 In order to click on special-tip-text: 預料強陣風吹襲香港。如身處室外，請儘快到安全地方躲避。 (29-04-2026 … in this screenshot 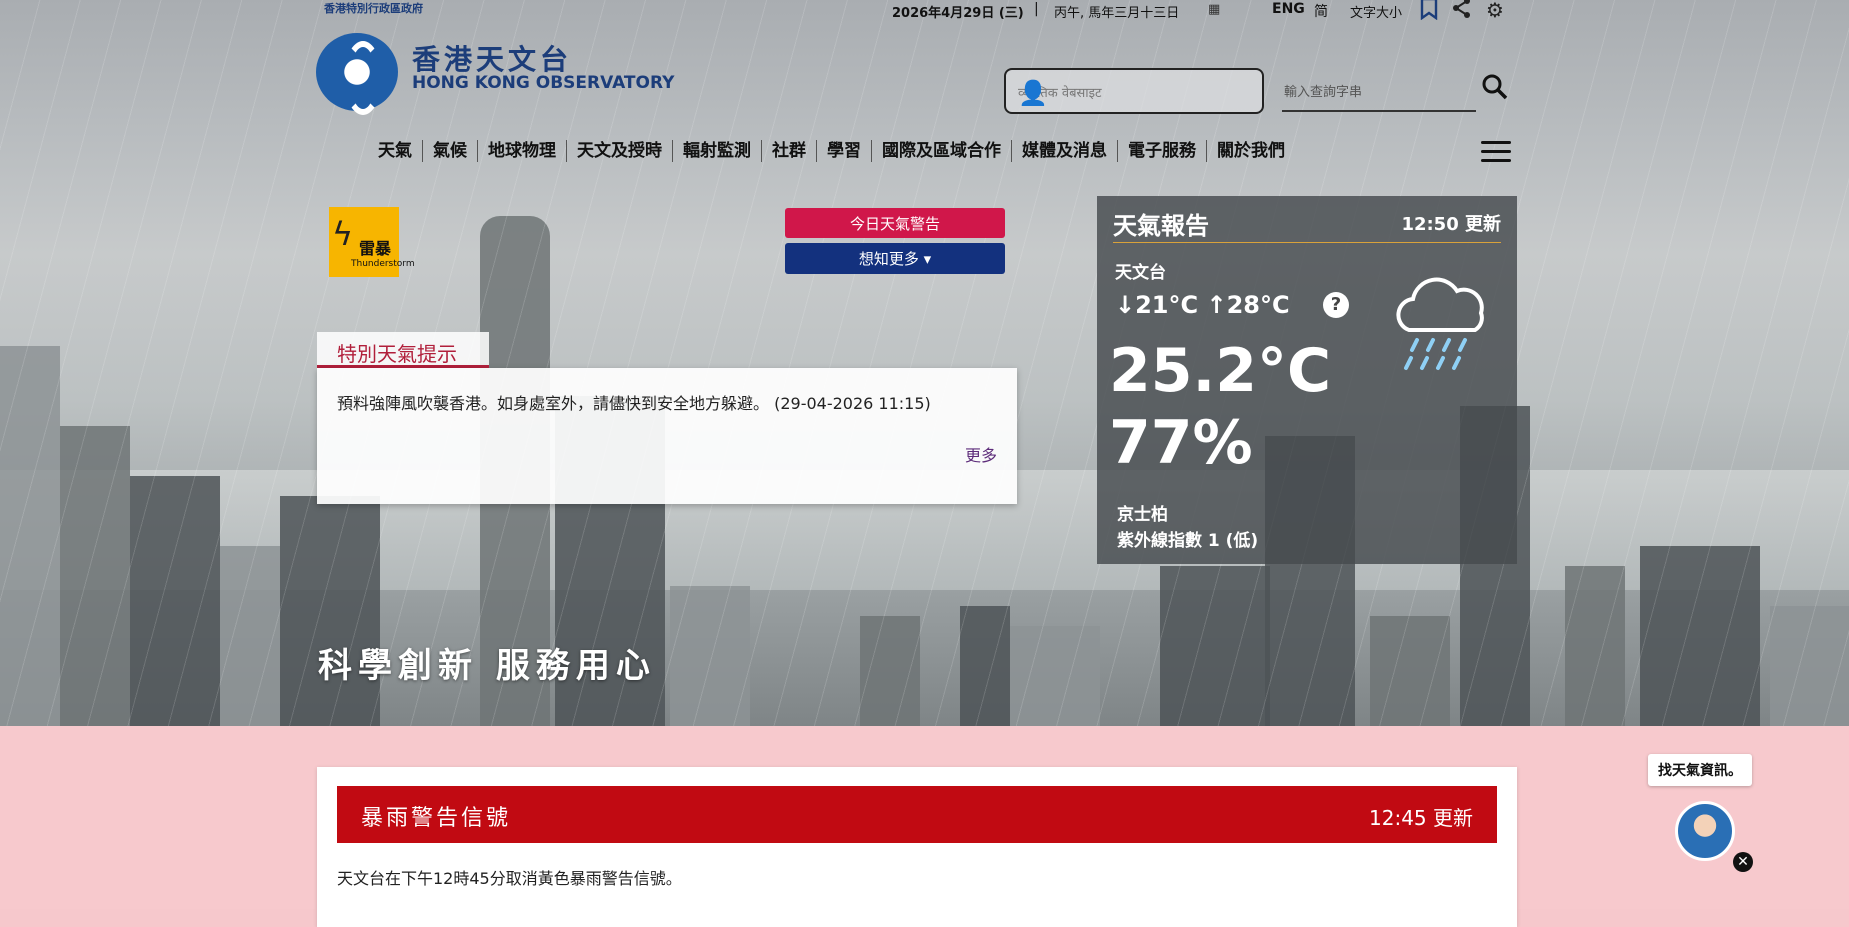, I will do `click(634, 403)`.